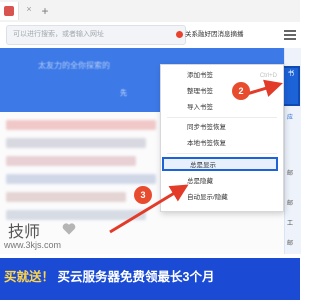  Describe the element at coordinates (33, 245) in the screenshot. I see `watermark-url: www.3kjs.com` at that location.